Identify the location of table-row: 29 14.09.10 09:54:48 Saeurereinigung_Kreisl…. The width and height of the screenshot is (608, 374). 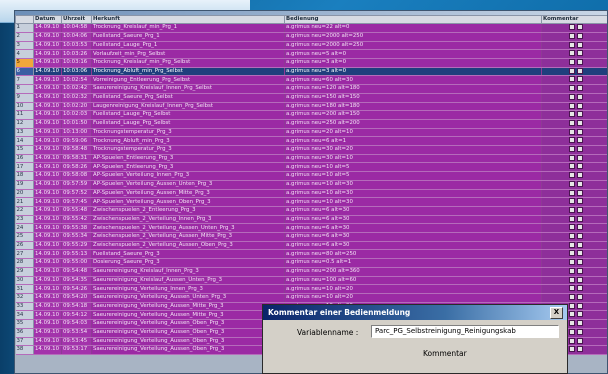
(311, 272).